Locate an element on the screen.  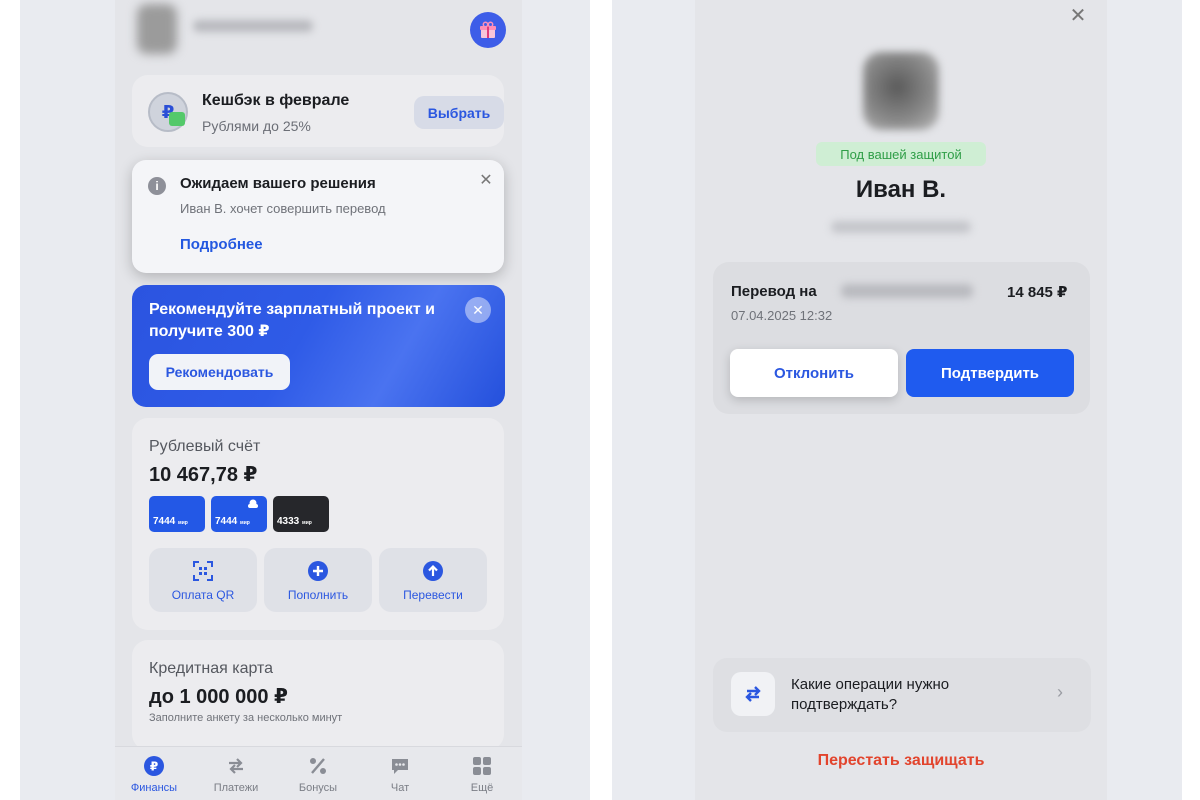
gift-icon is located at coordinates (488, 29).